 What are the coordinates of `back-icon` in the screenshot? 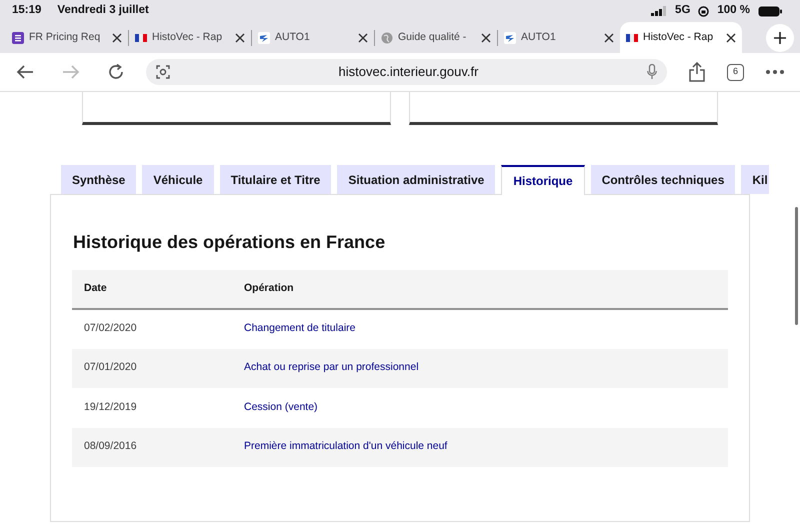 It's located at (25, 71).